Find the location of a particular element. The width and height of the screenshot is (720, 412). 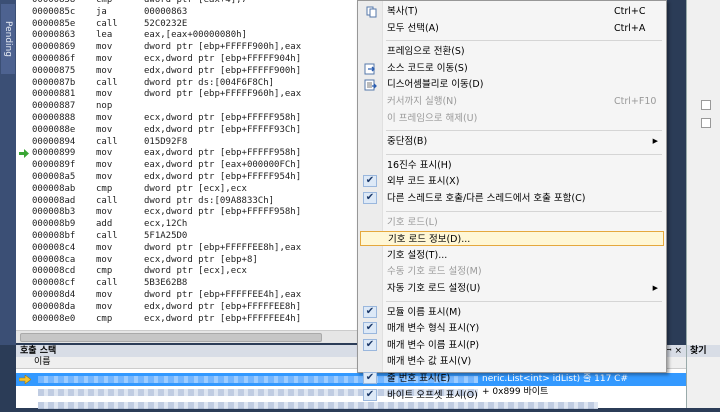

call-stack-title: 호출 스택 is located at coordinates (38, 351).